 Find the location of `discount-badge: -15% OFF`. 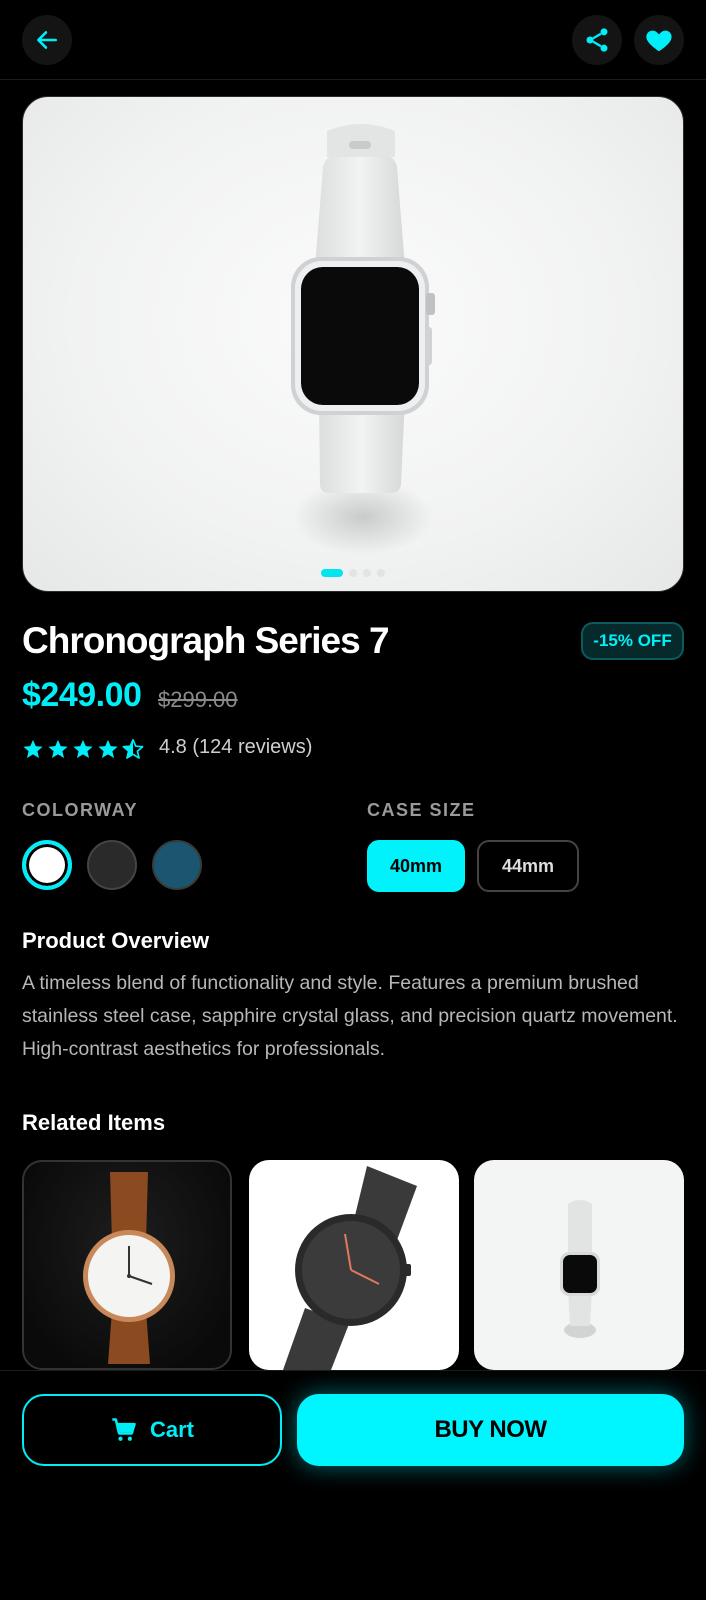

discount-badge: -15% OFF is located at coordinates (632, 641).